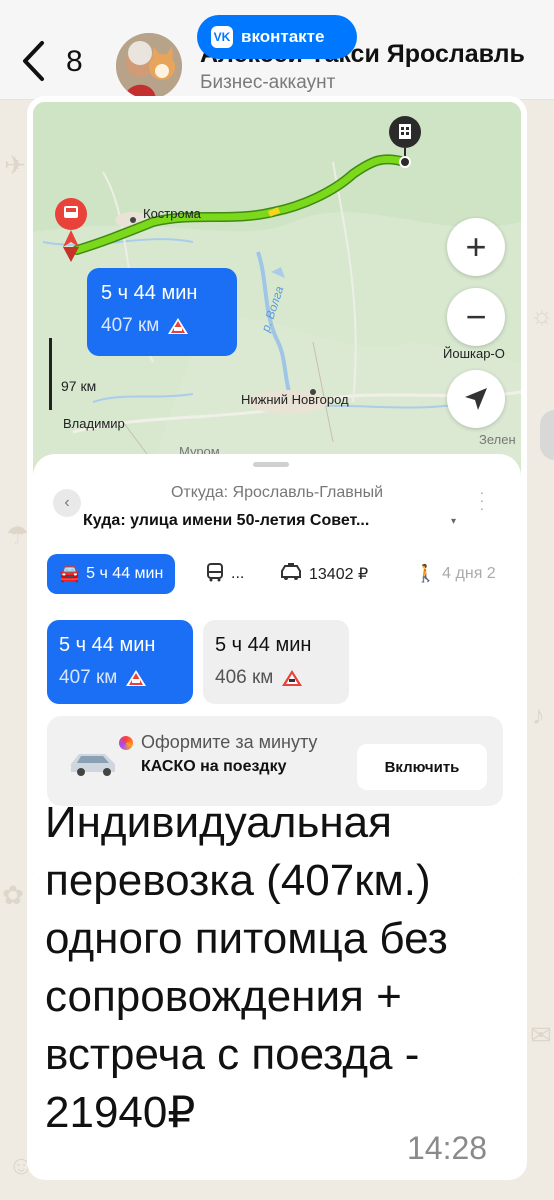 This screenshot has width=554, height=1200. I want to click on vk-banner: VK вконтакте, so click(277, 37).